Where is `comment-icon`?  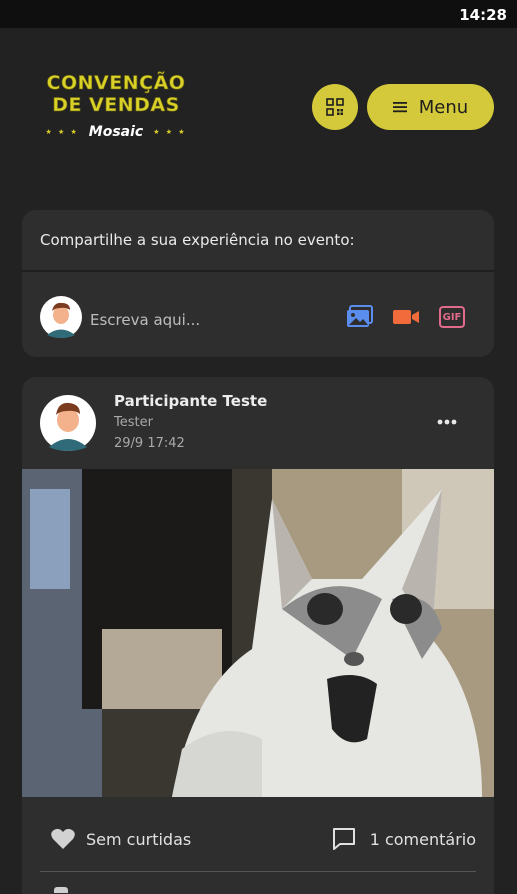
comment-icon is located at coordinates (343, 839).